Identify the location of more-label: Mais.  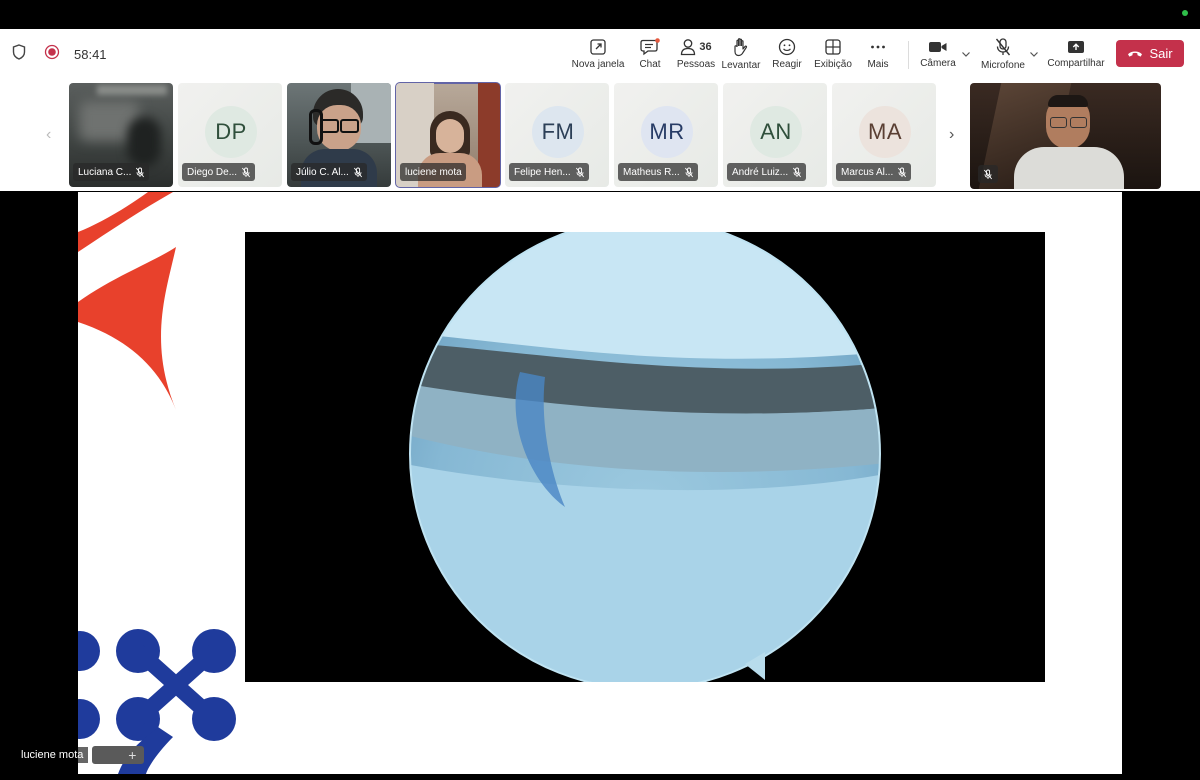
(878, 64).